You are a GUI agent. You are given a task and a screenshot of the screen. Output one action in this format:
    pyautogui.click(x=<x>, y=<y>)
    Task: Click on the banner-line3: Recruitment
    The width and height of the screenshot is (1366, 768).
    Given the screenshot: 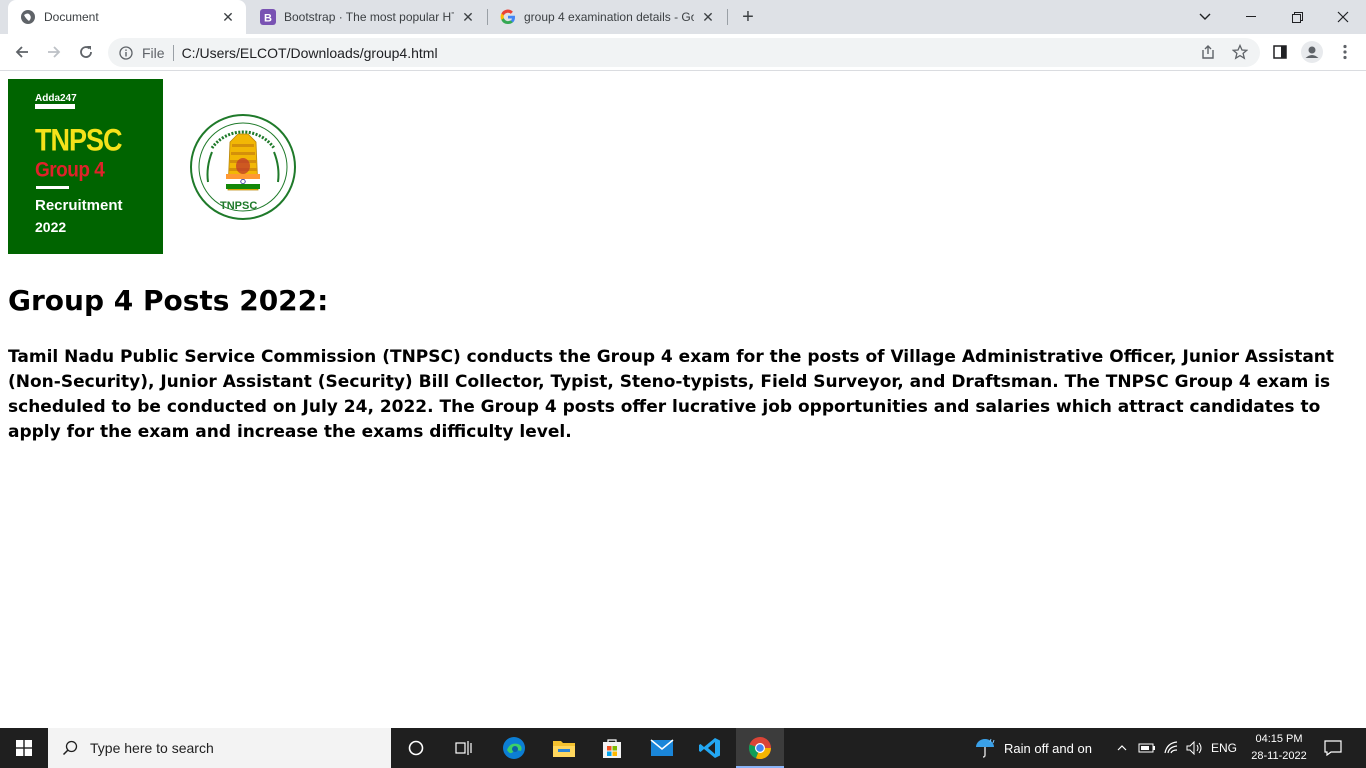 What is the action you would take?
    pyautogui.click(x=79, y=205)
    